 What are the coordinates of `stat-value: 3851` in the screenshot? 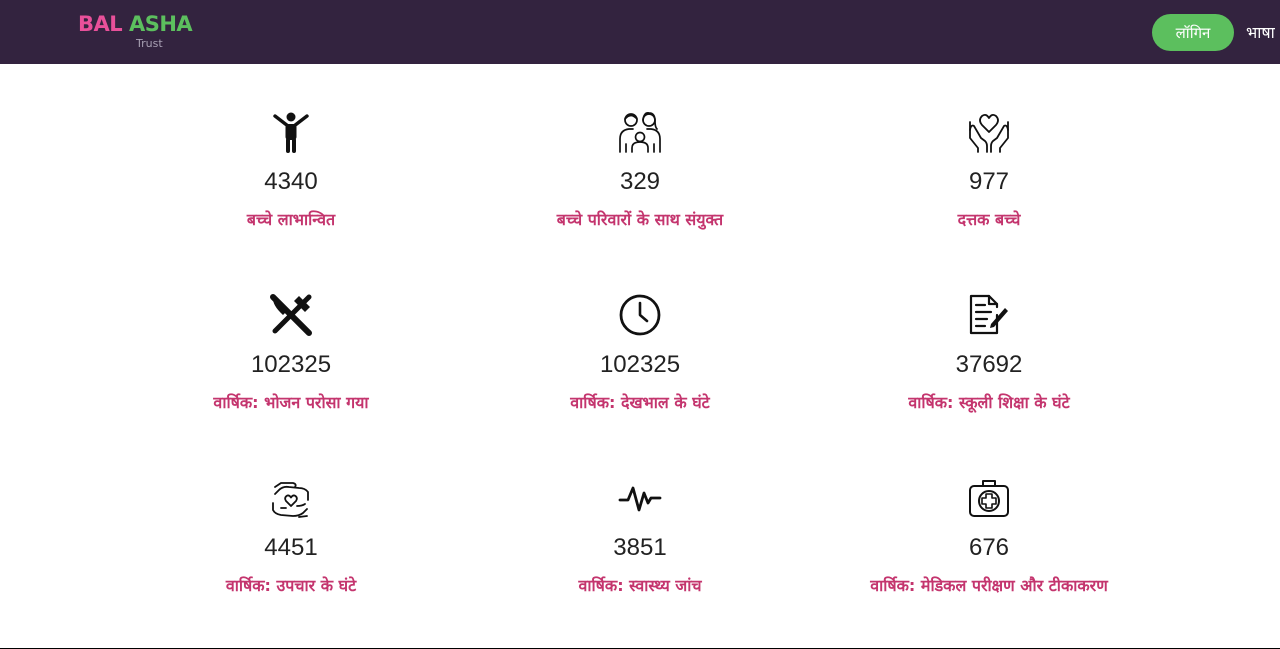 It's located at (640, 547).